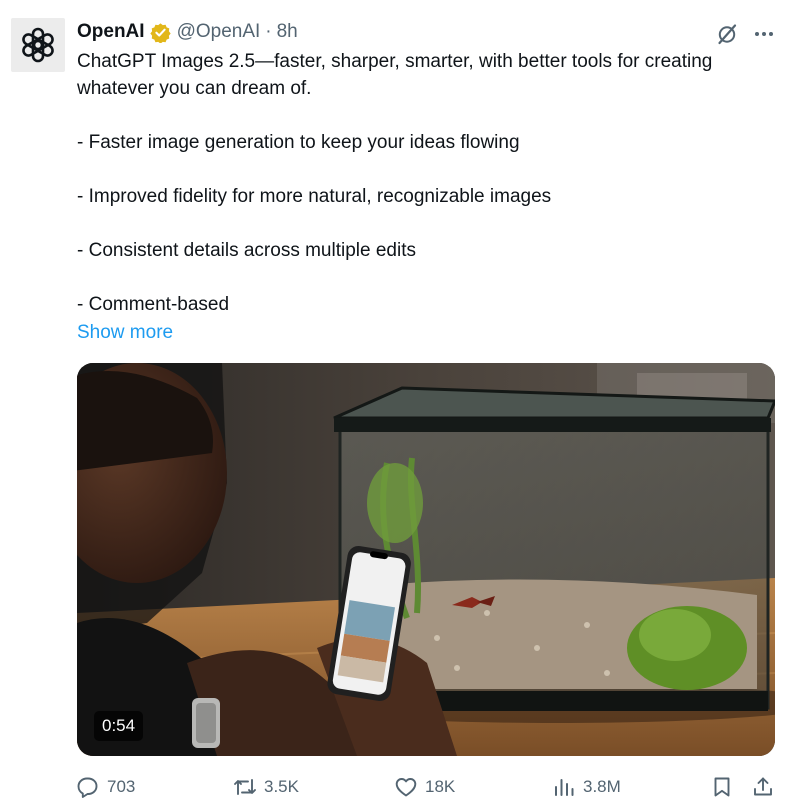 The width and height of the screenshot is (804, 801). What do you see at coordinates (287, 32) in the screenshot?
I see `timestamp: 8h` at bounding box center [287, 32].